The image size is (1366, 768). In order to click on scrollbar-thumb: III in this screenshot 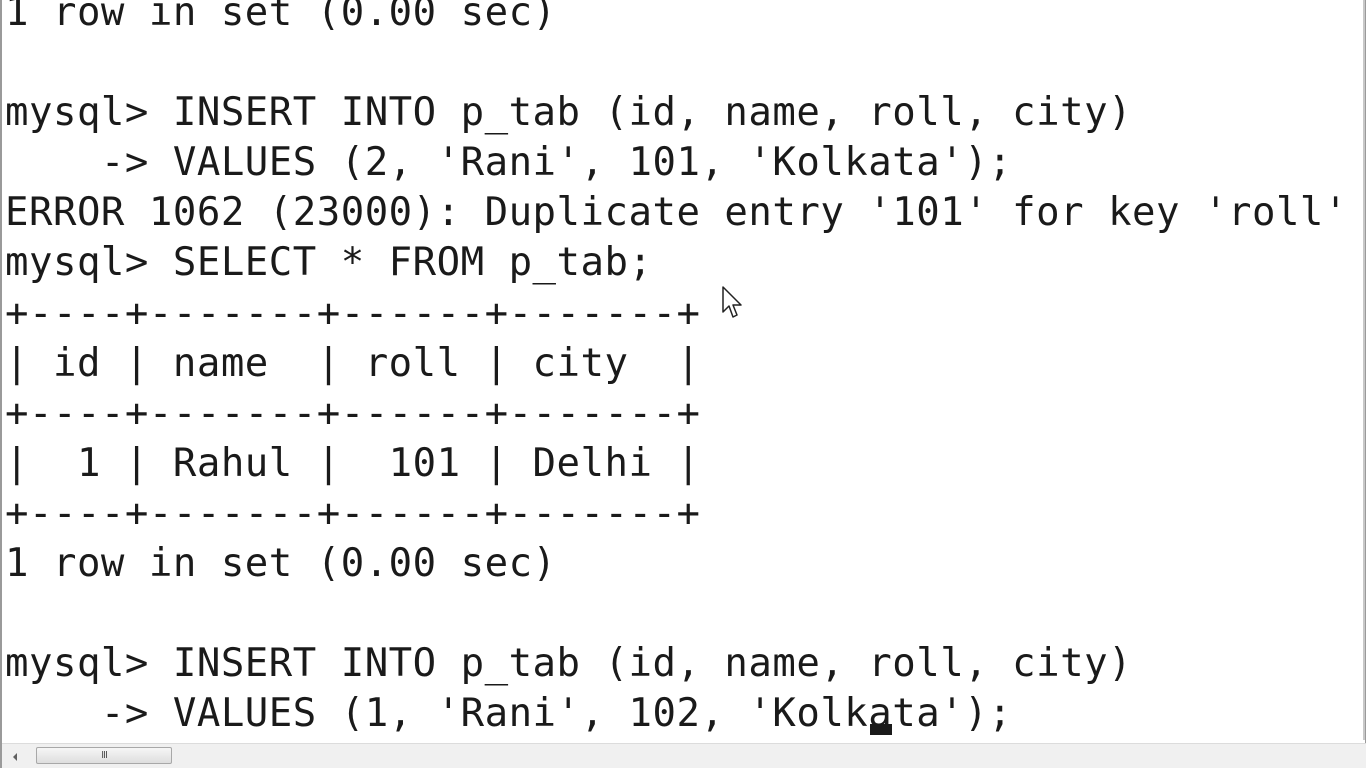, I will do `click(104, 755)`.